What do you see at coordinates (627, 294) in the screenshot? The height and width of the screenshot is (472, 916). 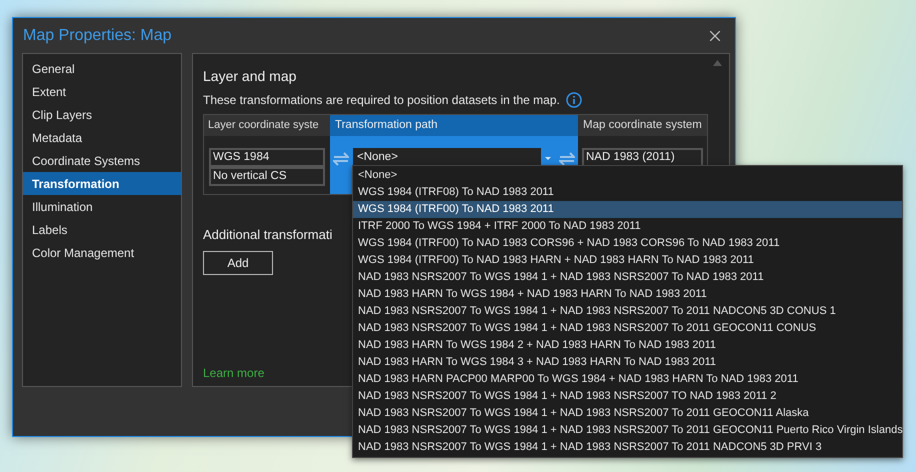 I see `dropdown-option: NAD 1983 HARN To WGS 1984 + NAD 1983 HARN To NAD 1983 2011` at bounding box center [627, 294].